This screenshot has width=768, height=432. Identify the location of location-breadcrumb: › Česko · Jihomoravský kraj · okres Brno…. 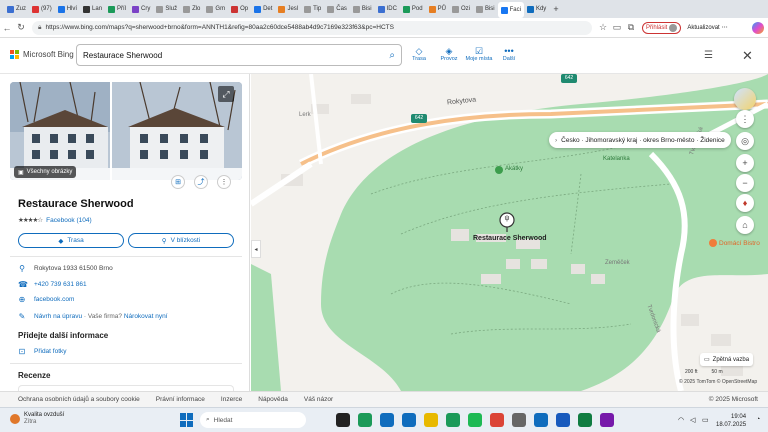
(640, 140).